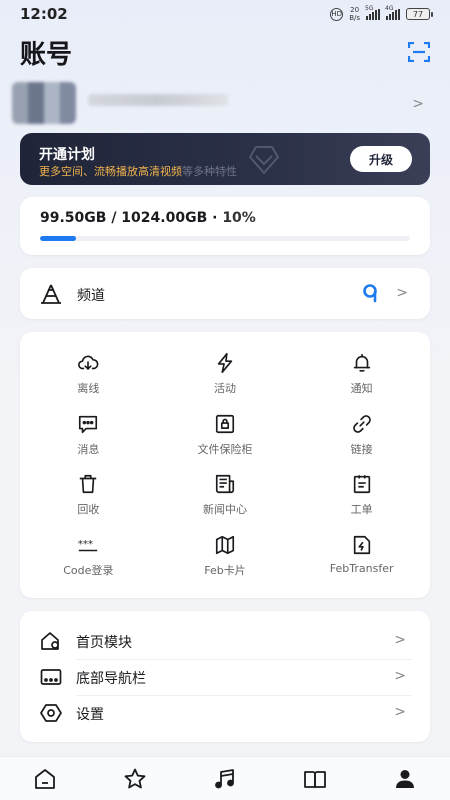 Image resolution: width=450 pixels, height=800 pixels. Describe the element at coordinates (225, 437) in the screenshot. I see `grid-item-file-vault: 文件保险柜` at that location.